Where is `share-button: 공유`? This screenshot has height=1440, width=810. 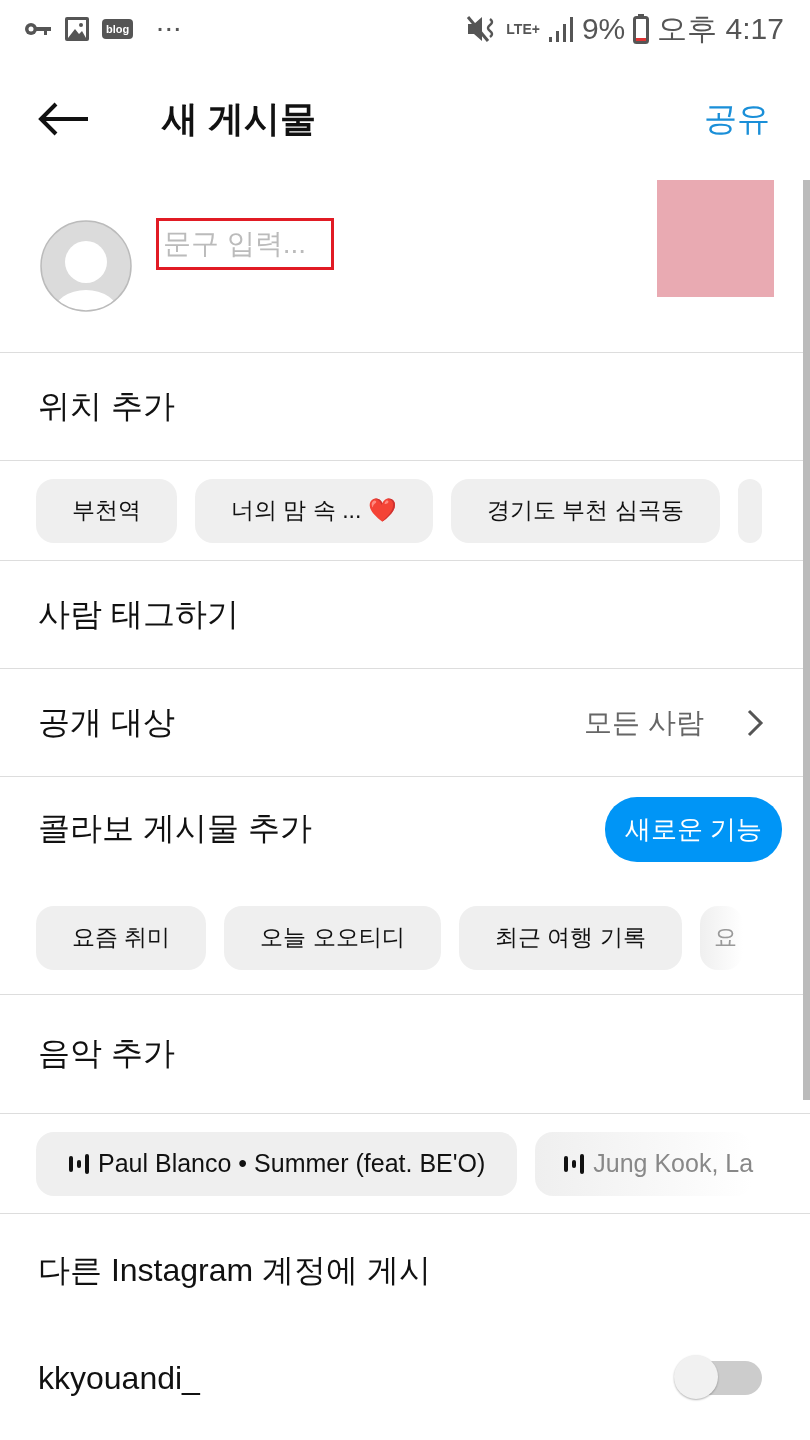
share-button: 공유 is located at coordinates (737, 119).